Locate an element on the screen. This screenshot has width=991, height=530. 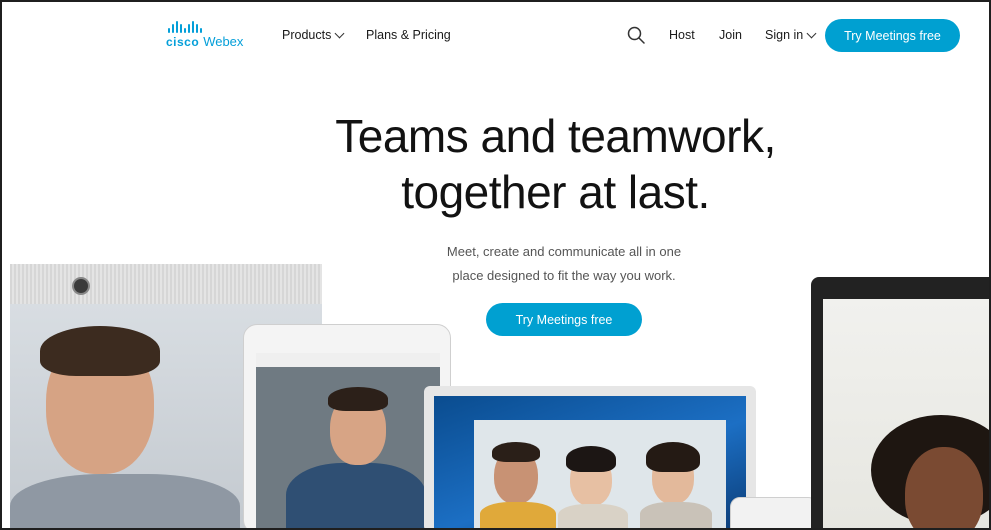
tablet-device-image is located at coordinates (347, 426).